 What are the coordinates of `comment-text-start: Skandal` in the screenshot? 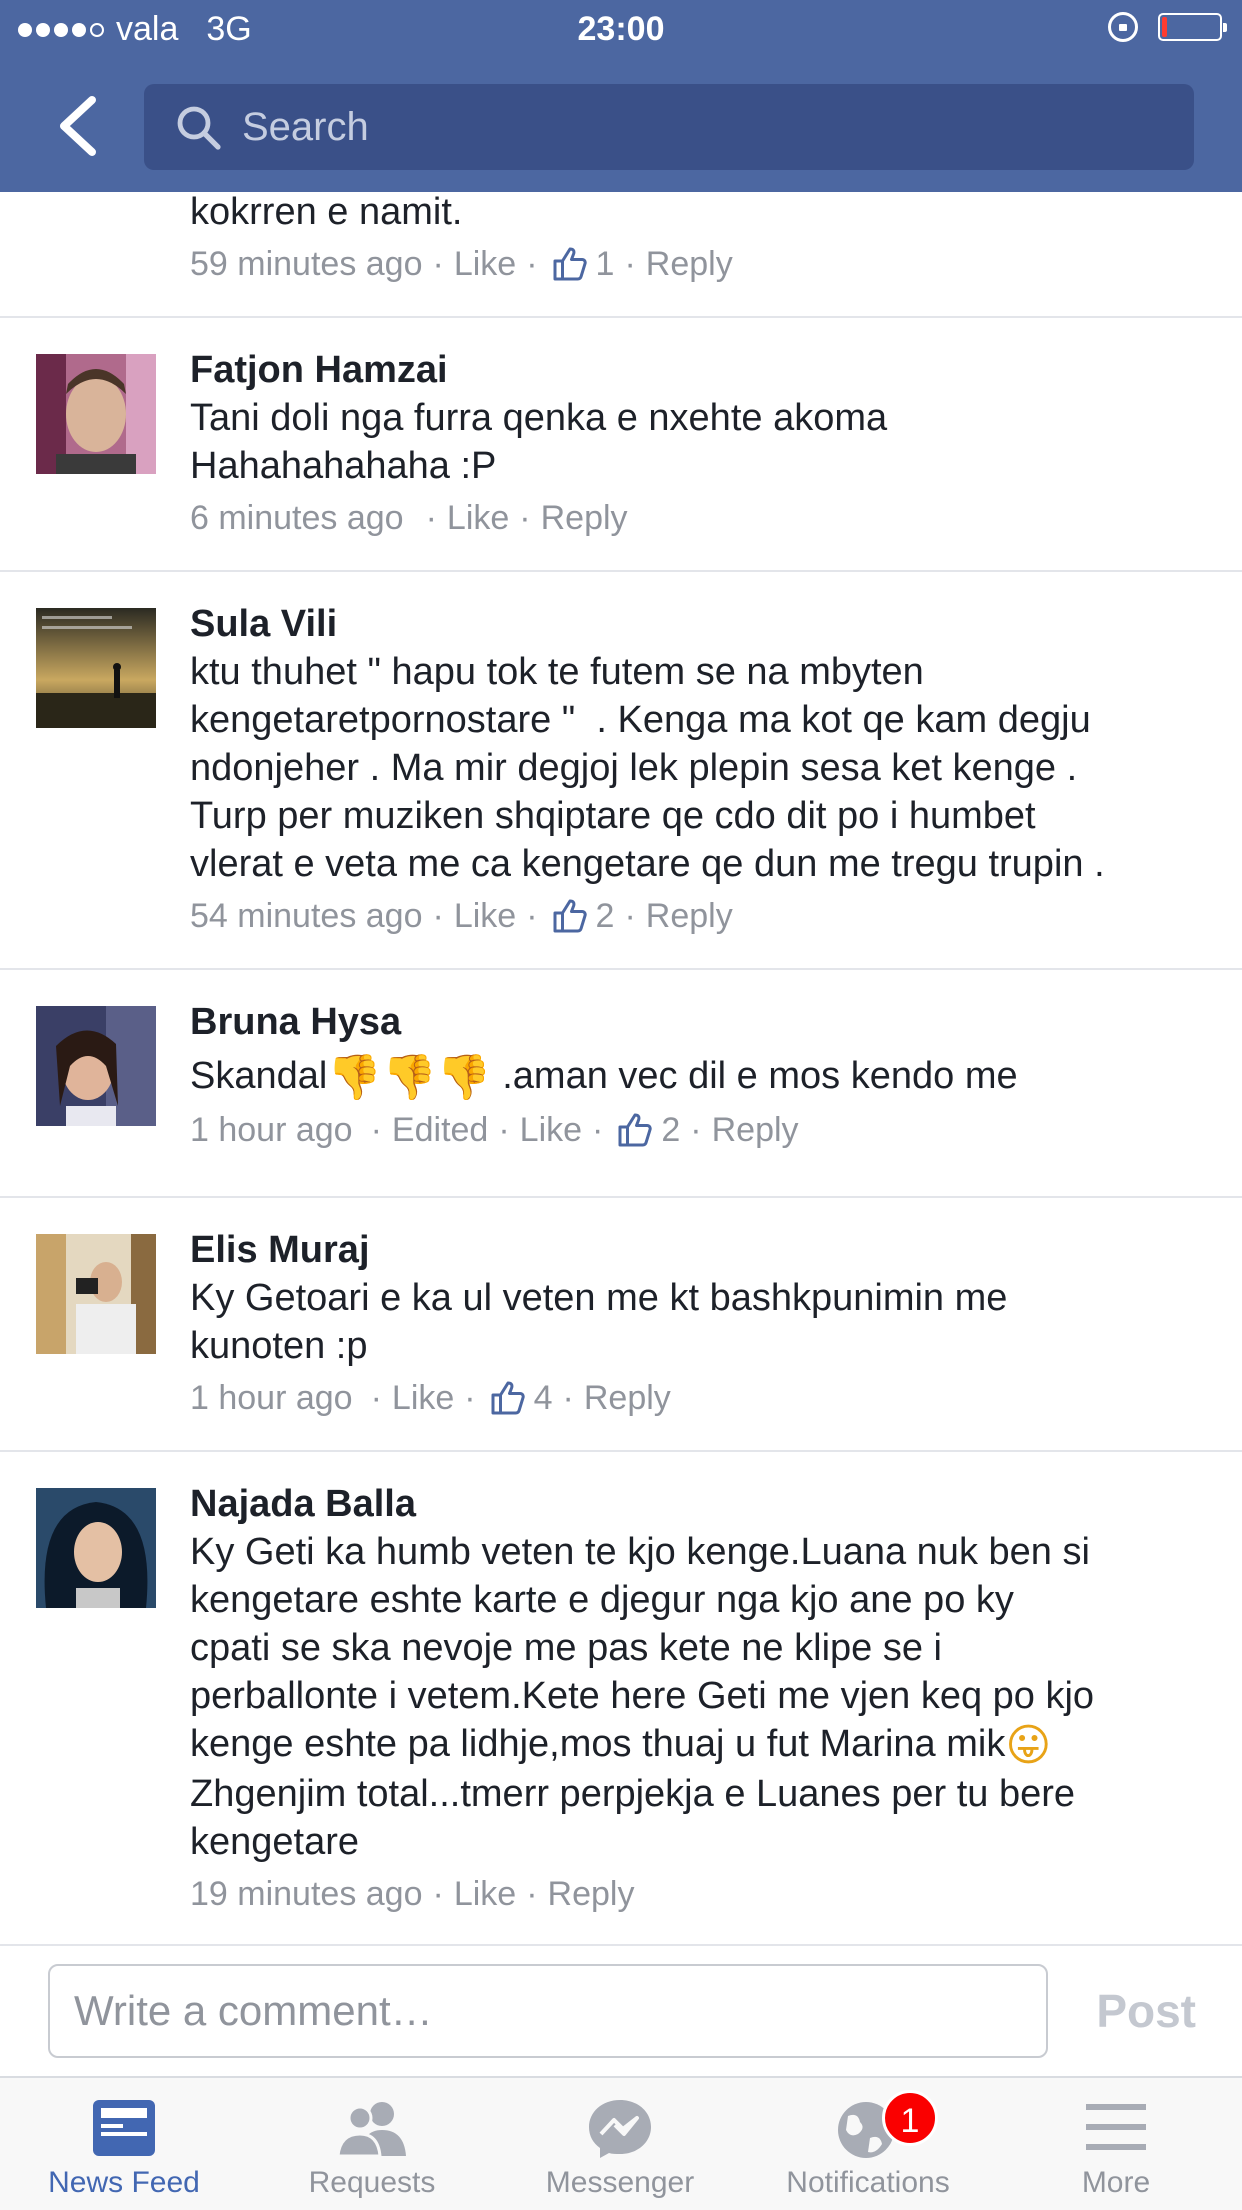 It's located at (259, 1076).